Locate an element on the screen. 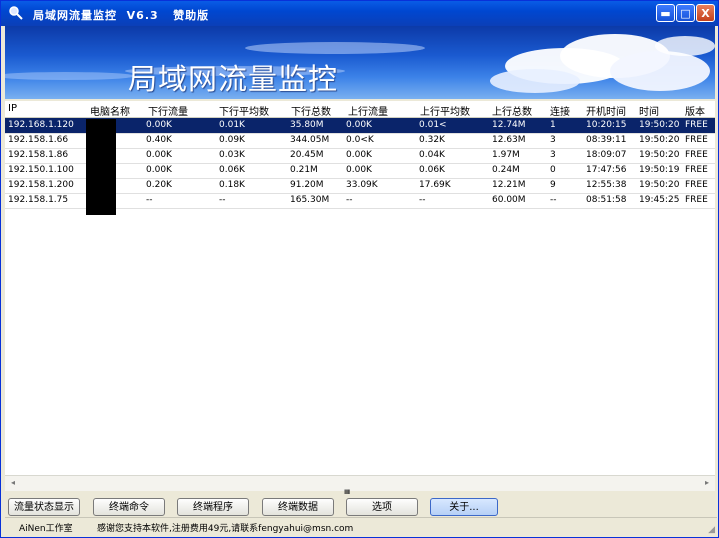 The width and height of the screenshot is (719, 538). header-version: 版本 is located at coordinates (695, 110).